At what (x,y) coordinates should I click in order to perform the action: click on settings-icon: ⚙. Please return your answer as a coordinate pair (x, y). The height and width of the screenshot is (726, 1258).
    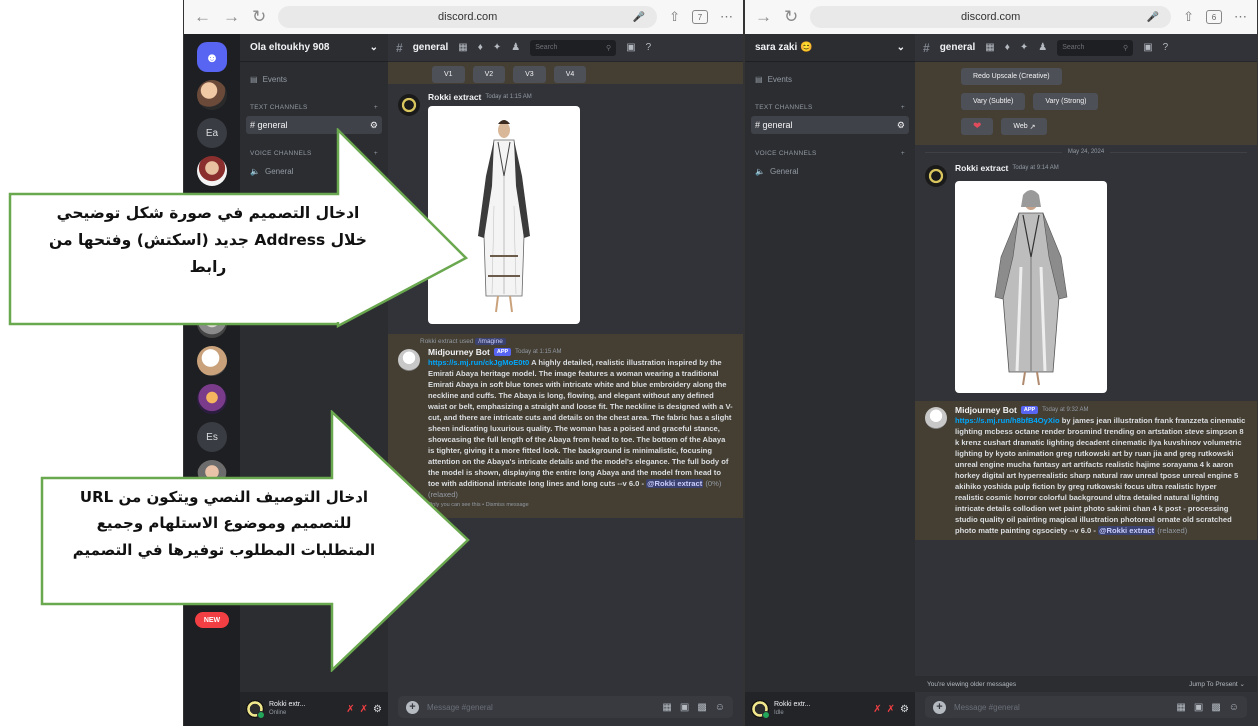
    Looking at the image, I should click on (901, 125).